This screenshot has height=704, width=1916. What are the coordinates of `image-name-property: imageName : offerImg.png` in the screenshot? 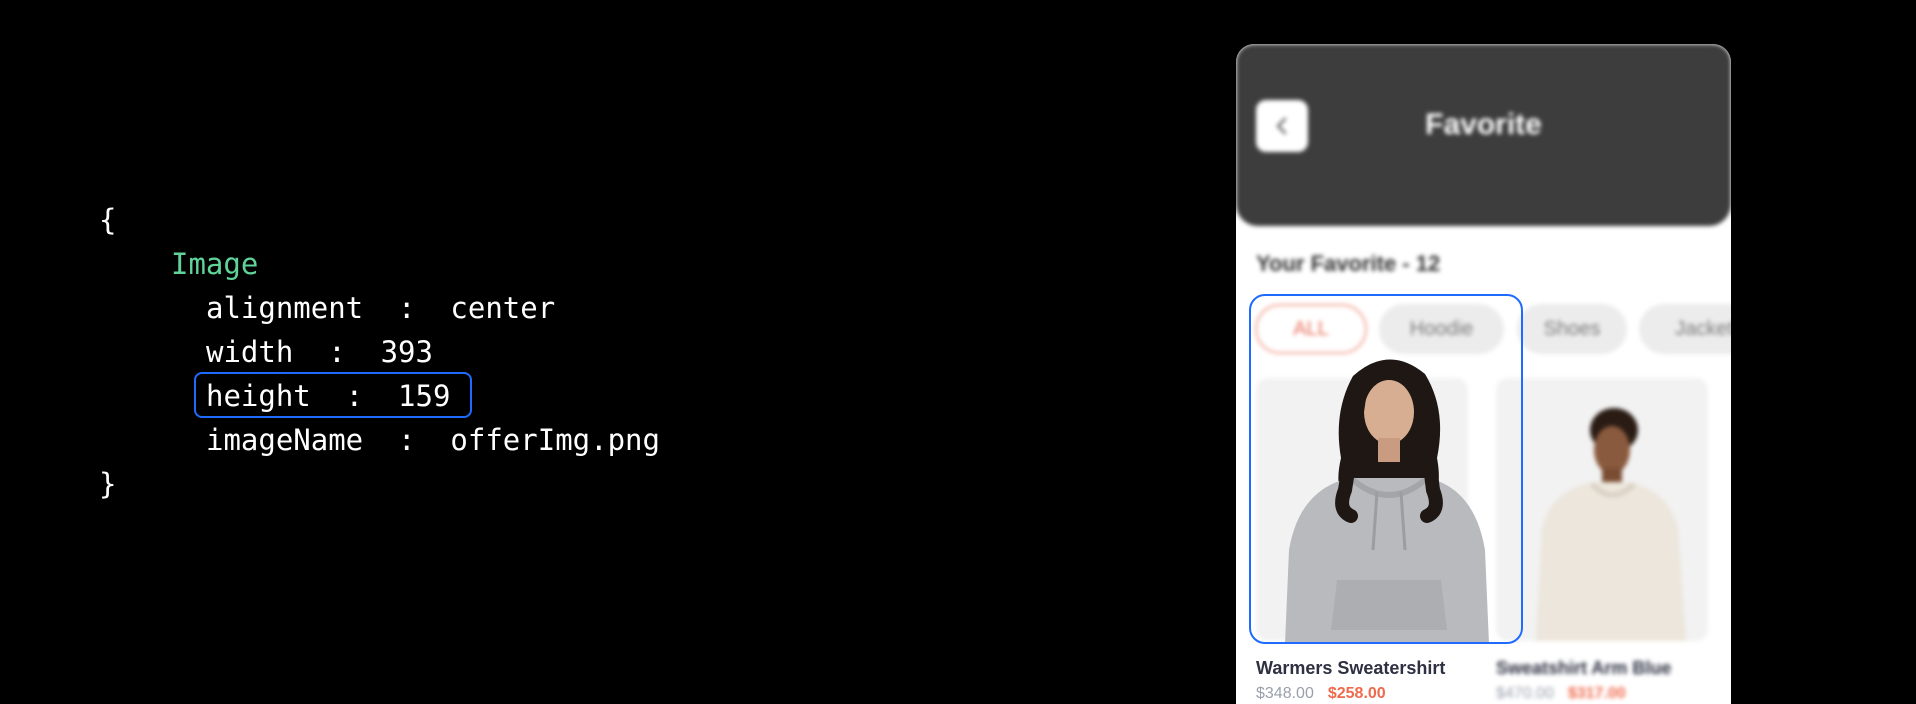 It's located at (433, 440).